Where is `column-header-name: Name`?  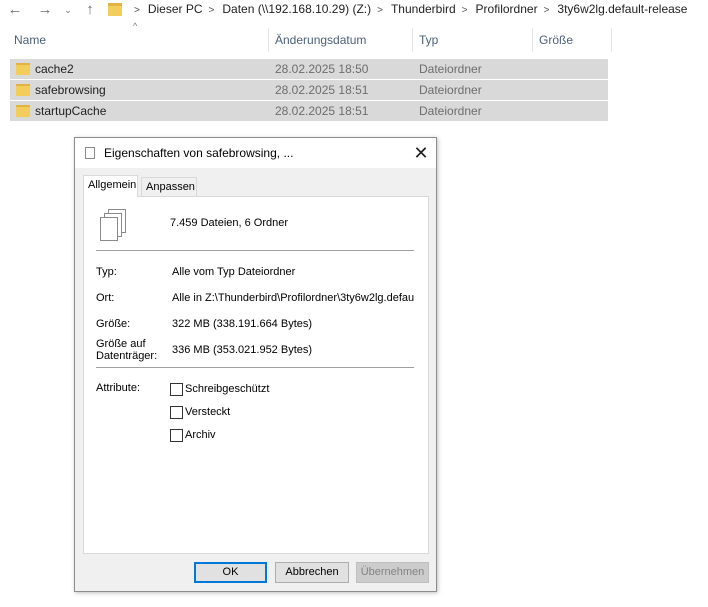 column-header-name: Name is located at coordinates (141, 40).